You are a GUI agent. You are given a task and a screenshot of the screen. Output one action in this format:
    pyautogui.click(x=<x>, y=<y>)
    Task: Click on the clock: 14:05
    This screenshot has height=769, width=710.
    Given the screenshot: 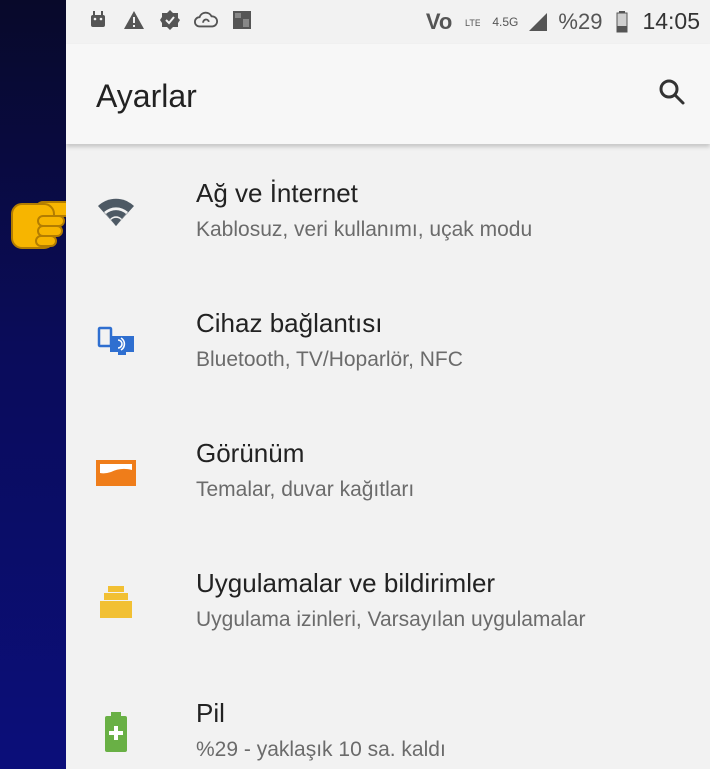 What is the action you would take?
    pyautogui.click(x=671, y=21)
    